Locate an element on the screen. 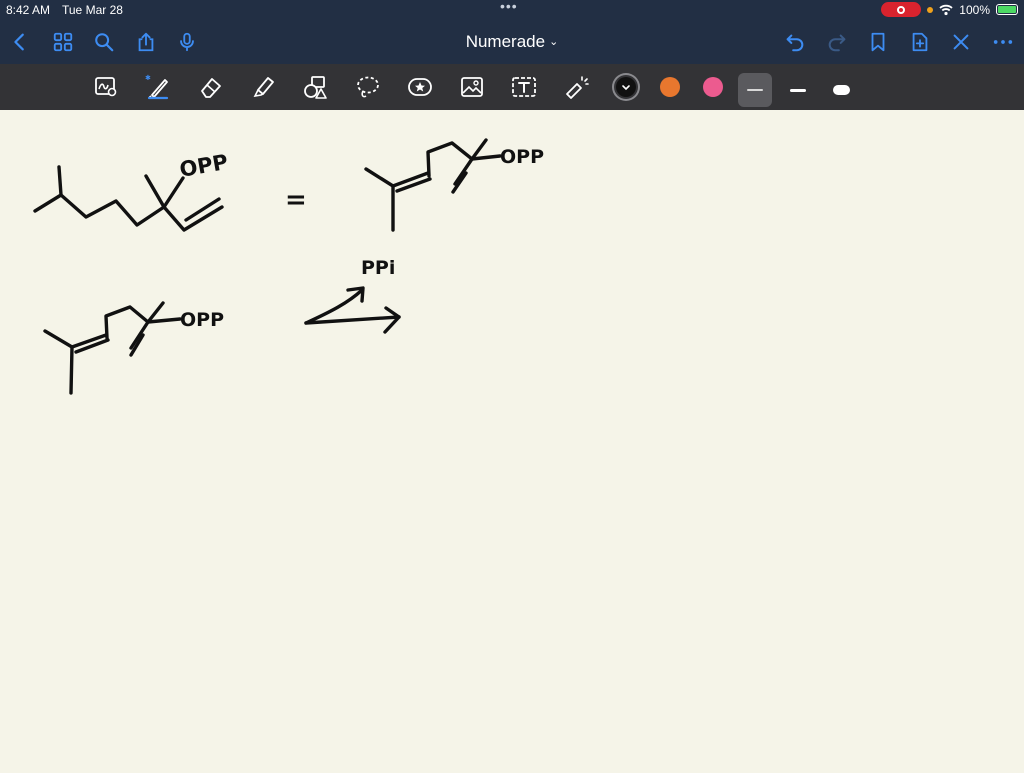 The height and width of the screenshot is (773, 1024). battery-icon is located at coordinates (1007, 9).